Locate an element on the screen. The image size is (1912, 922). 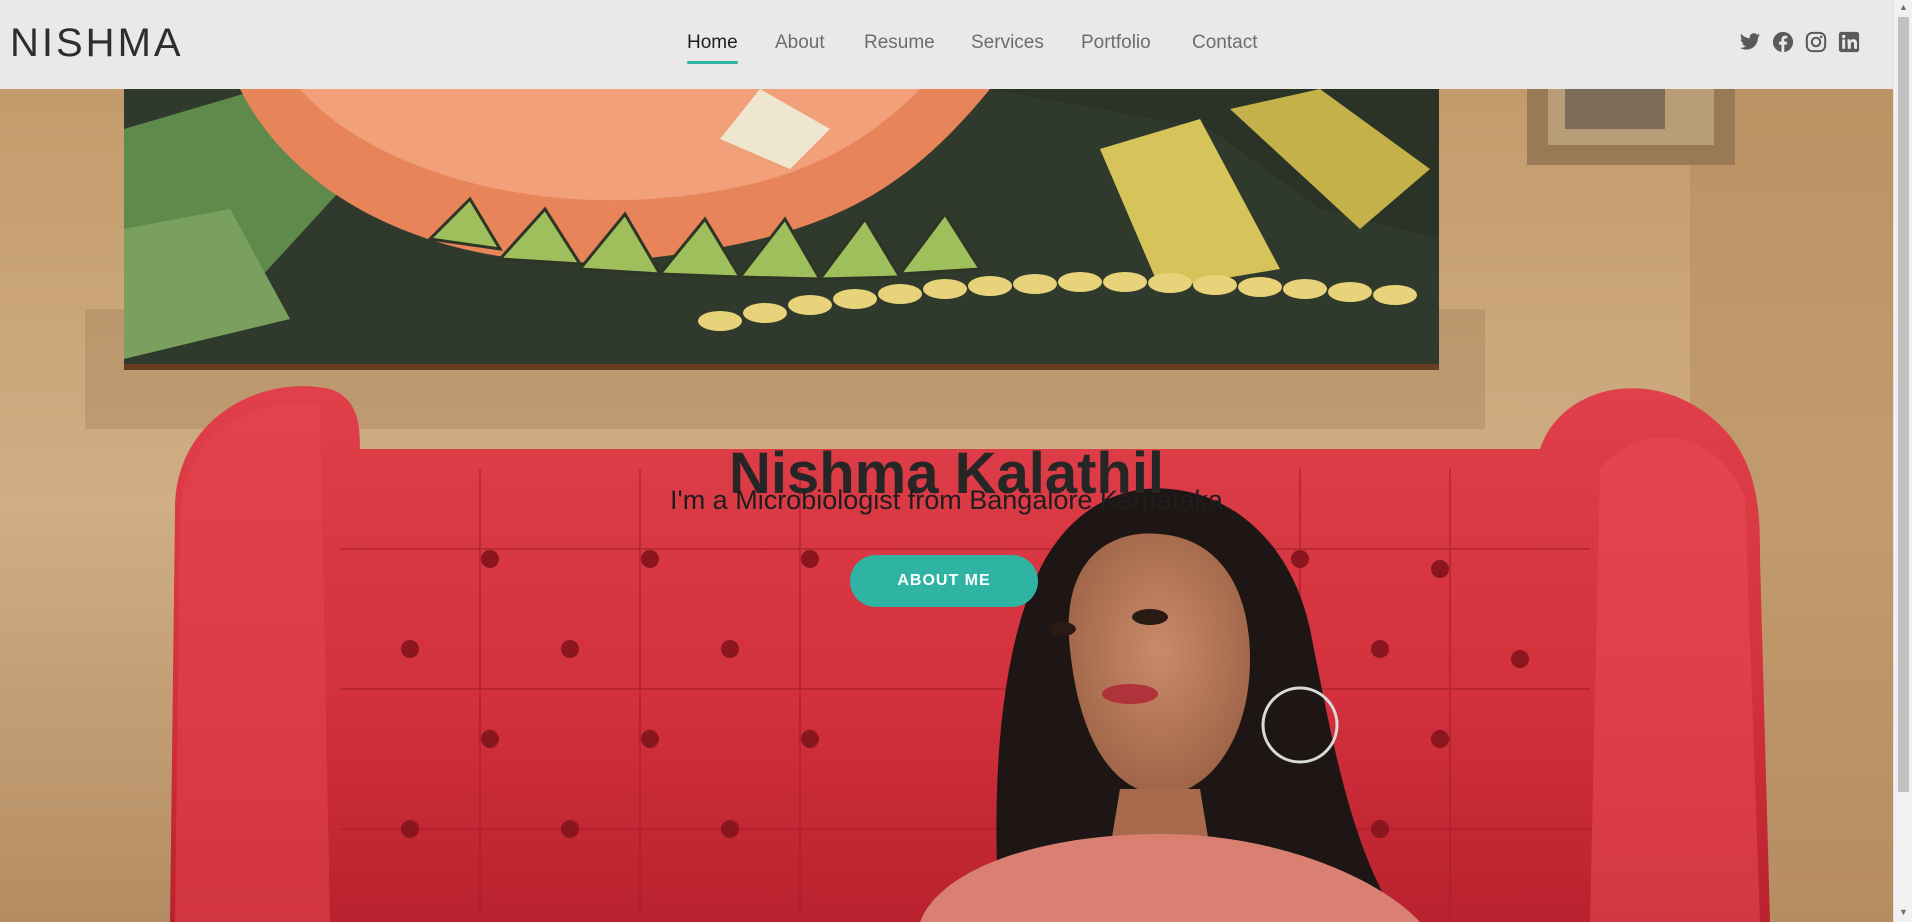
nav-contact-label: Contact is located at coordinates (1225, 42).